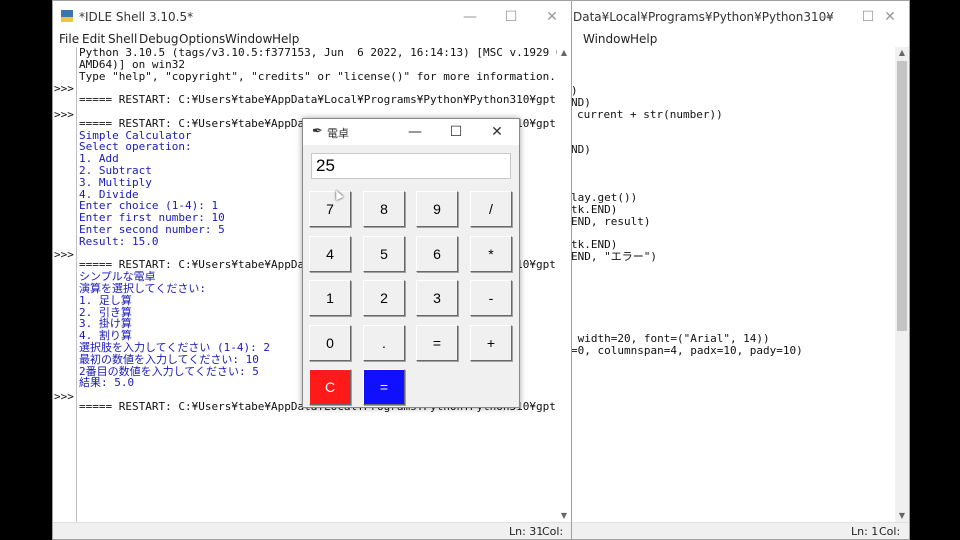 This screenshot has height=540, width=960. Describe the element at coordinates (650, 114) in the screenshot. I see `editor-code-line: current + str(number))` at that location.